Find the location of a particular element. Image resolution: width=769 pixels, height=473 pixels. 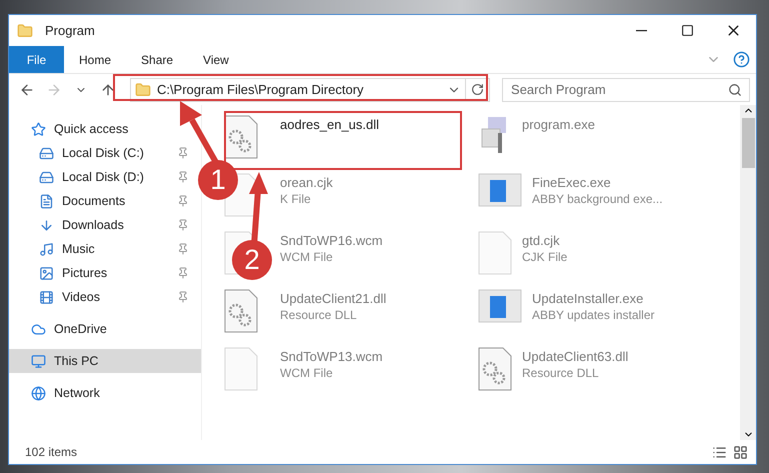

ribbon-tab: Share is located at coordinates (157, 59).